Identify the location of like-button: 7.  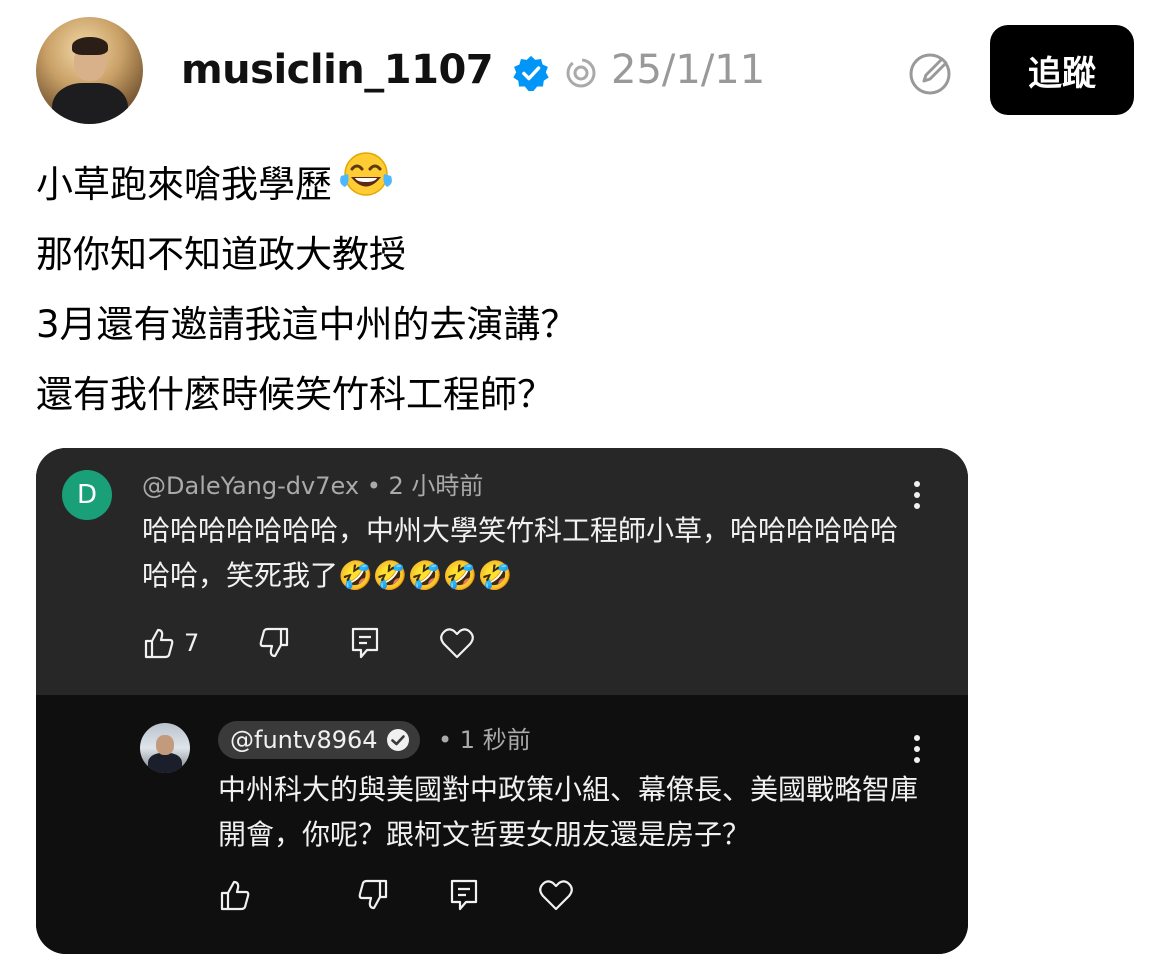
(170, 643).